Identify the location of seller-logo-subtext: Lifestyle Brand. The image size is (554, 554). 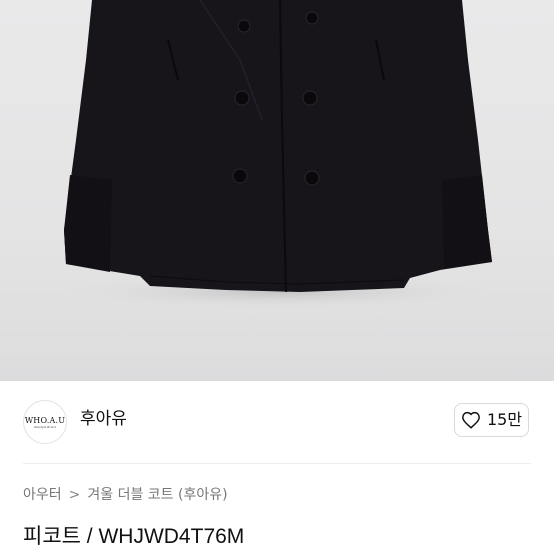
(45, 426).